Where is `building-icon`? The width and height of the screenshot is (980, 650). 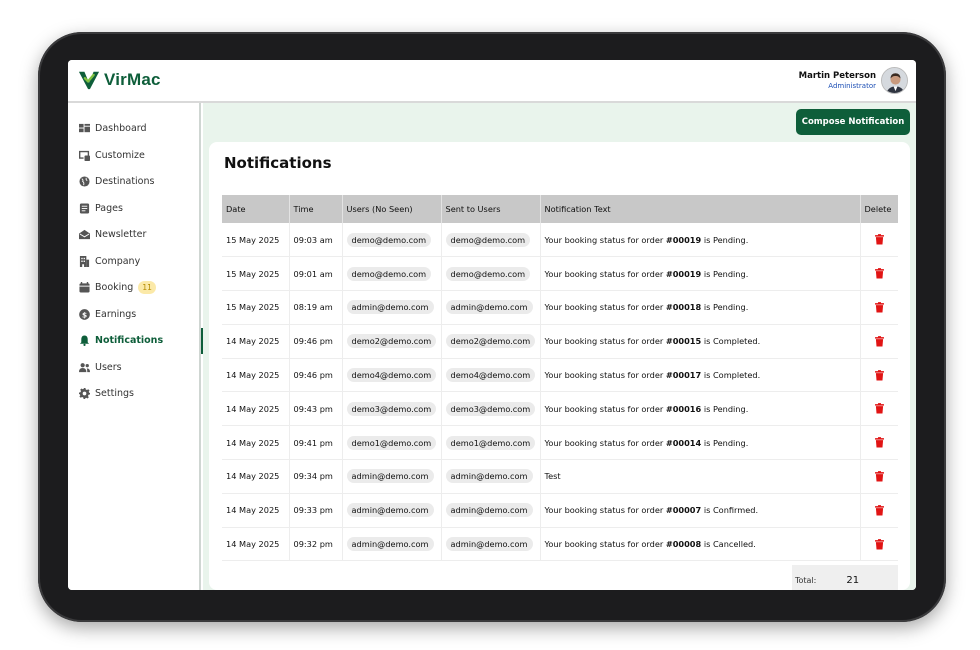
building-icon is located at coordinates (84, 261).